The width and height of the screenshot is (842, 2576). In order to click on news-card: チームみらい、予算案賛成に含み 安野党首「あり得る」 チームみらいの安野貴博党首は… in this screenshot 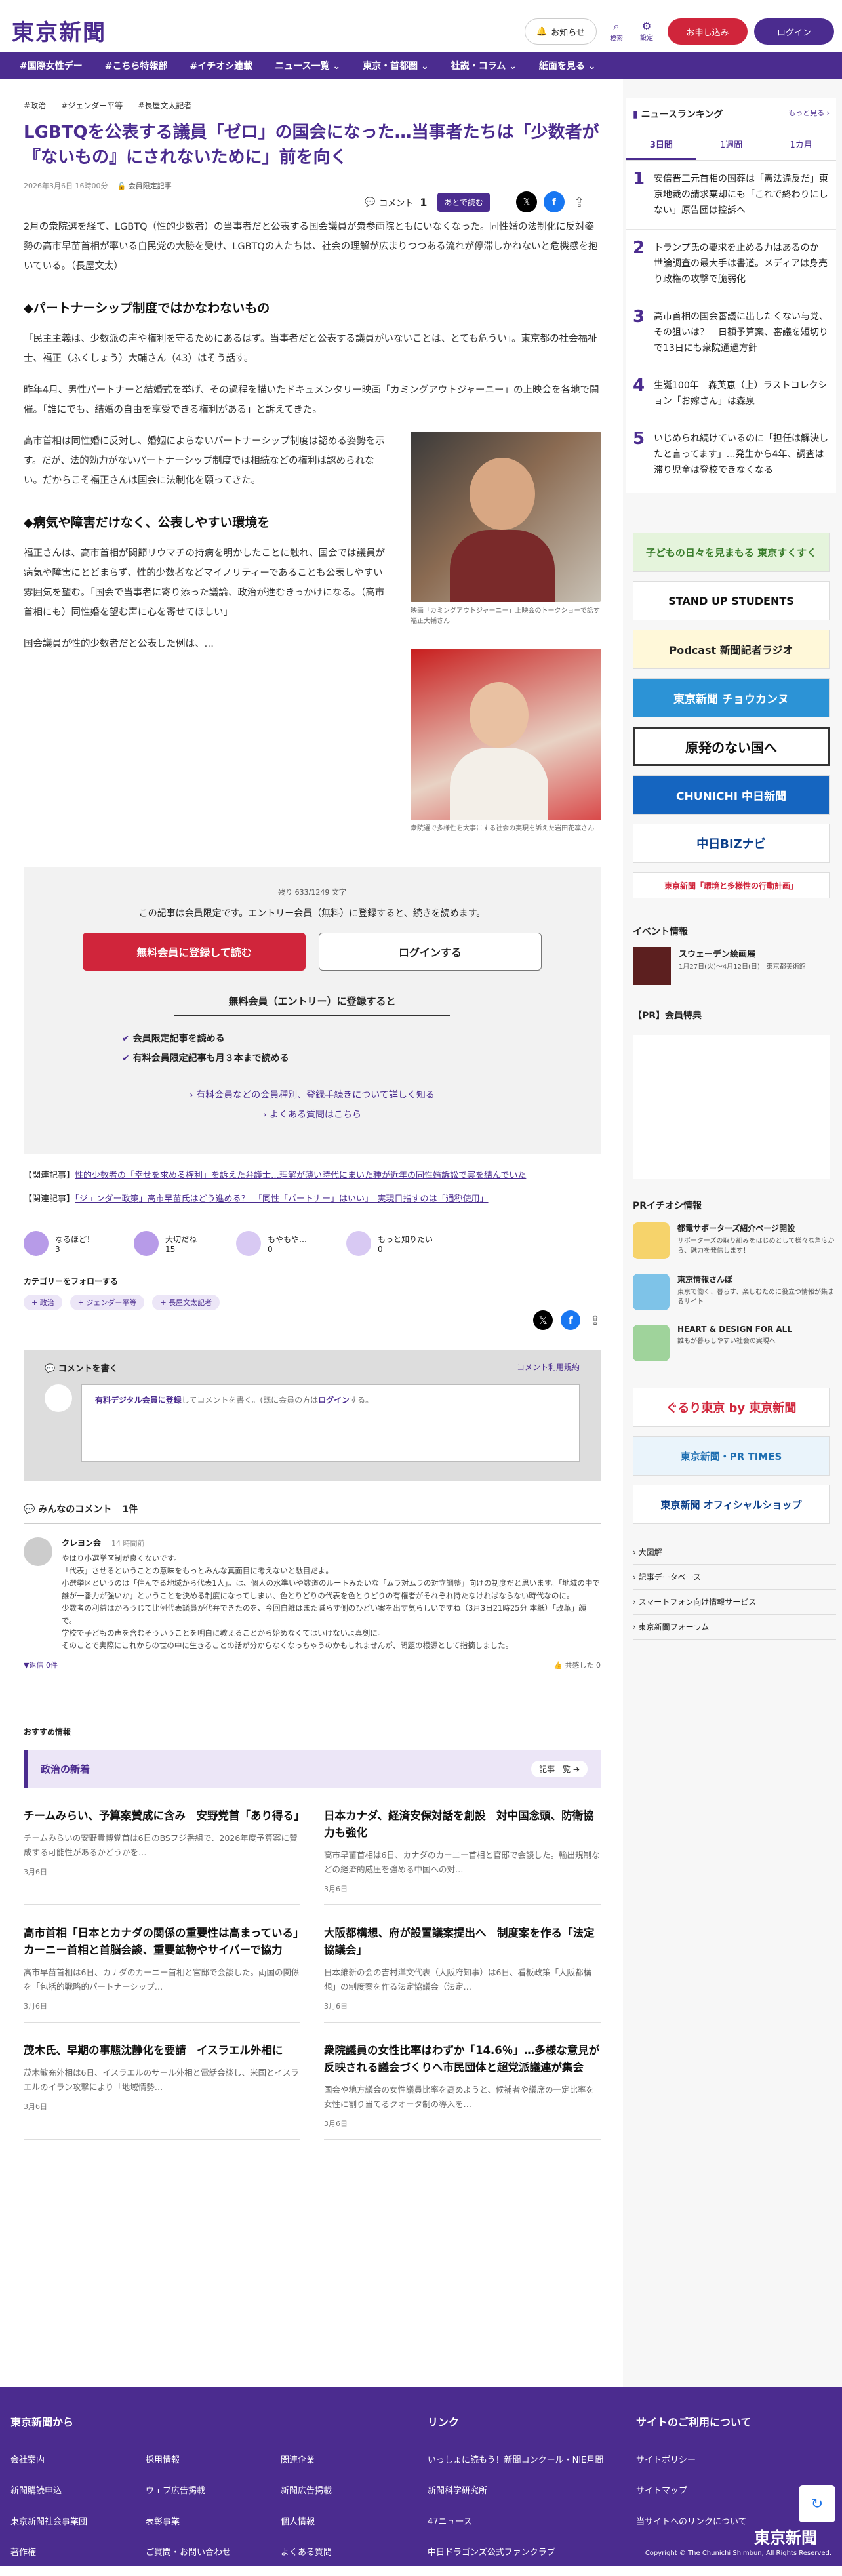, I will do `click(164, 1856)`.